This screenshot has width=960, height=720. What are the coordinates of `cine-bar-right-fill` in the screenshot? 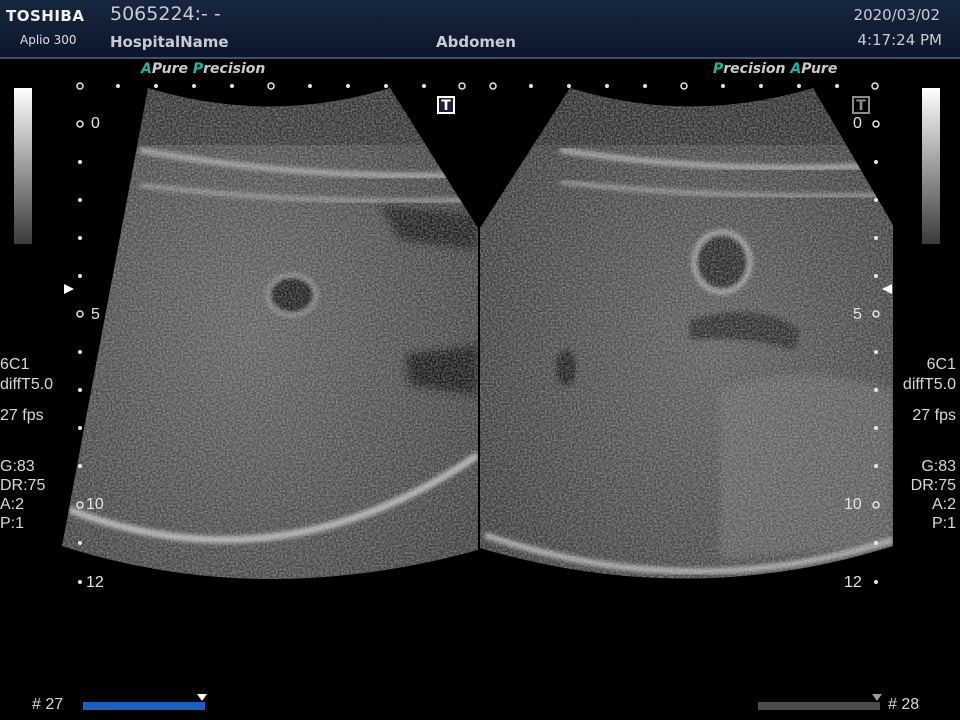 It's located at (819, 706).